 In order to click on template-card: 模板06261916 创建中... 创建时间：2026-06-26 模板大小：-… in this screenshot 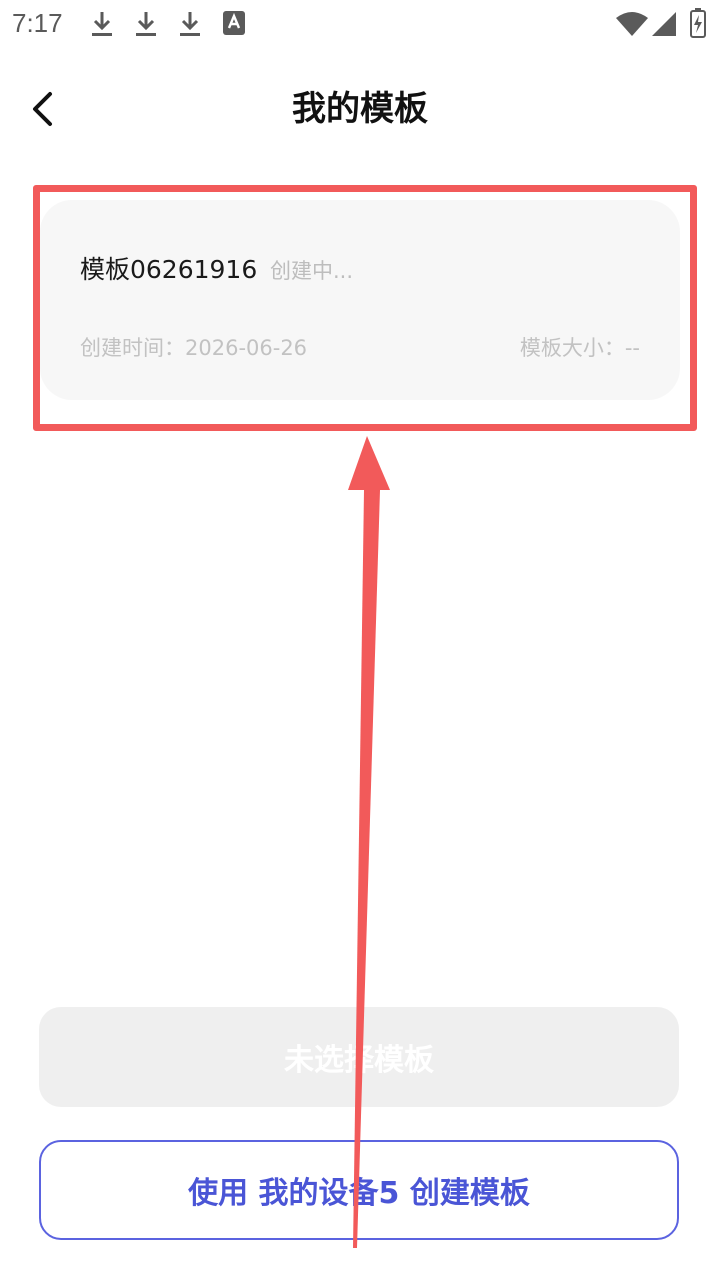, I will do `click(360, 300)`.